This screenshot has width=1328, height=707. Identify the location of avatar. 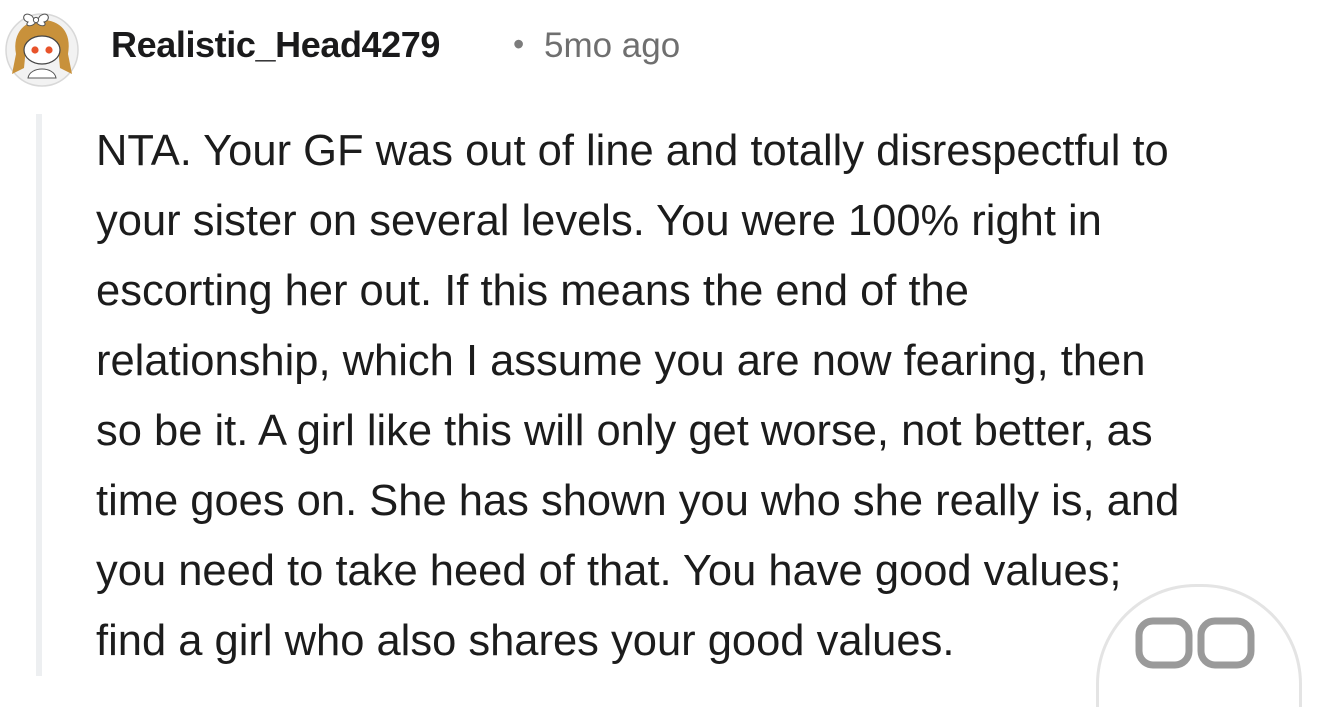
(42, 48).